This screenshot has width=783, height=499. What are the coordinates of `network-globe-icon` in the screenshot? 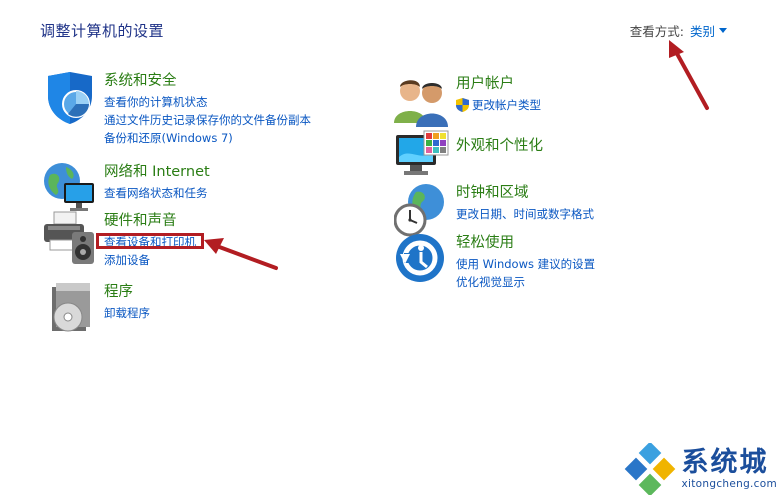 It's located at (70, 189).